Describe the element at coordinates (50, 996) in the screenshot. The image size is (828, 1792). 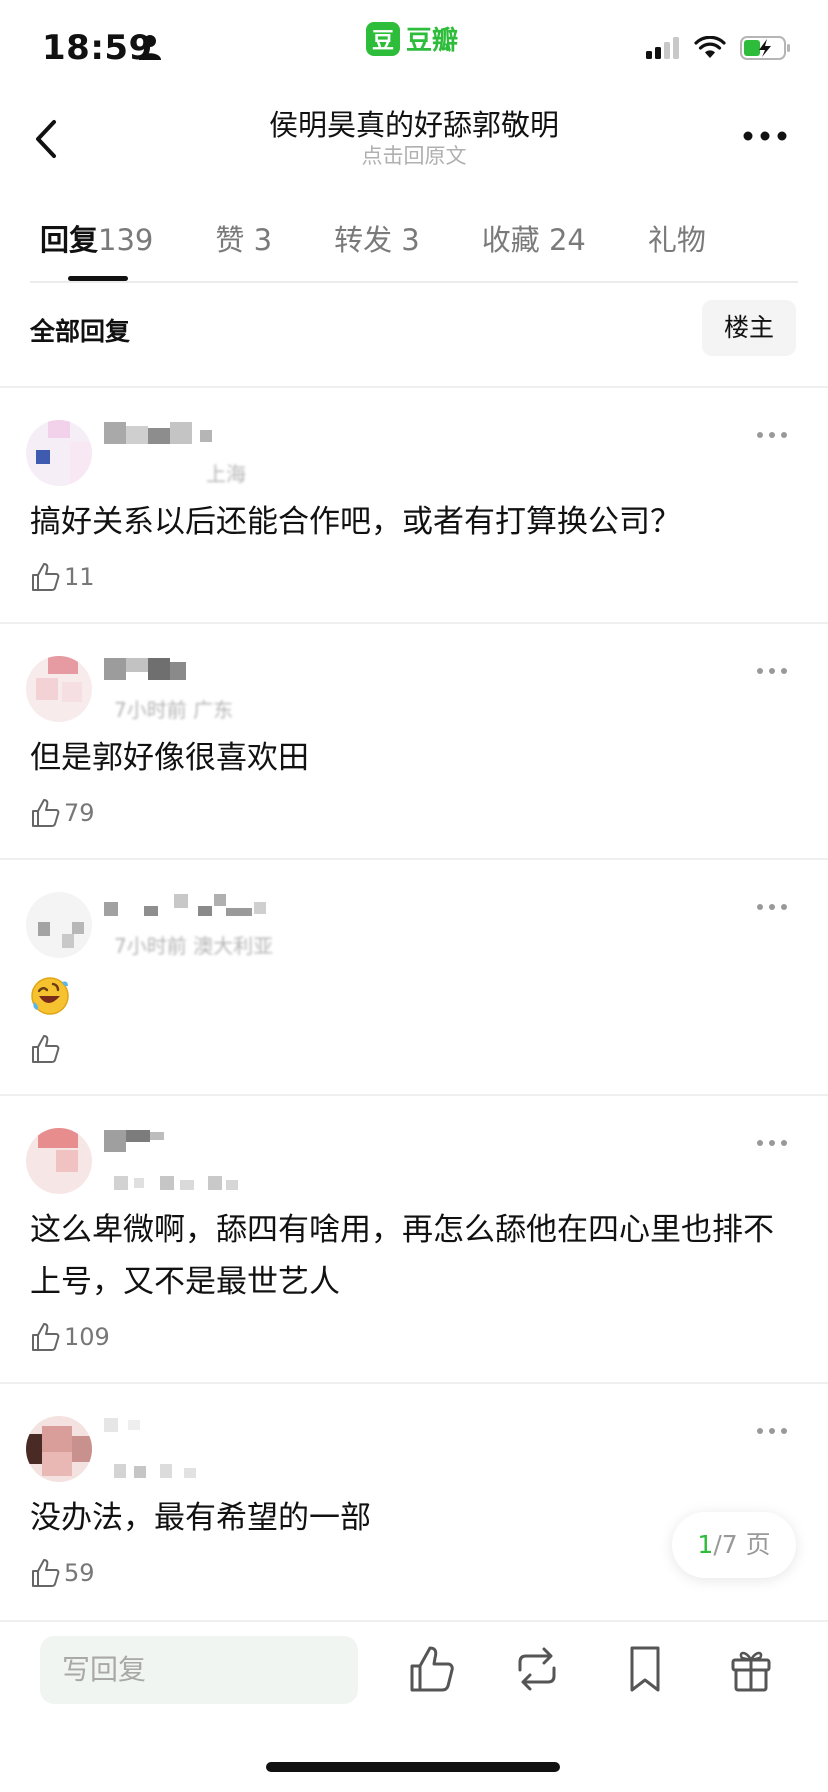
I see `rolling-on-floor-laughing-emoji-icon` at that location.